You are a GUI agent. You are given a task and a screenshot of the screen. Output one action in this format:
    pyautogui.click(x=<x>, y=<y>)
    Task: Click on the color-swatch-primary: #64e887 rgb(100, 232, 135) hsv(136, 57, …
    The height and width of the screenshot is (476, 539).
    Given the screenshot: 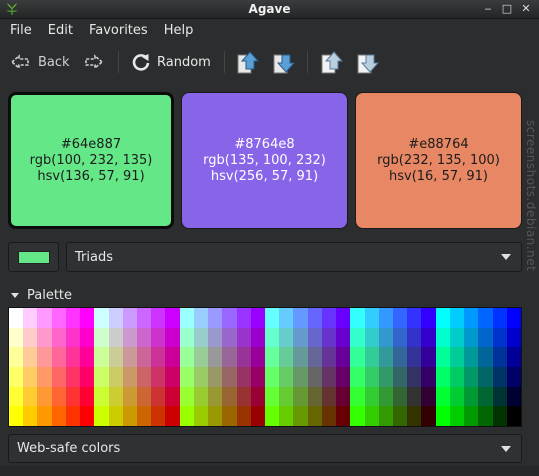 What is the action you would take?
    pyautogui.click(x=91, y=160)
    